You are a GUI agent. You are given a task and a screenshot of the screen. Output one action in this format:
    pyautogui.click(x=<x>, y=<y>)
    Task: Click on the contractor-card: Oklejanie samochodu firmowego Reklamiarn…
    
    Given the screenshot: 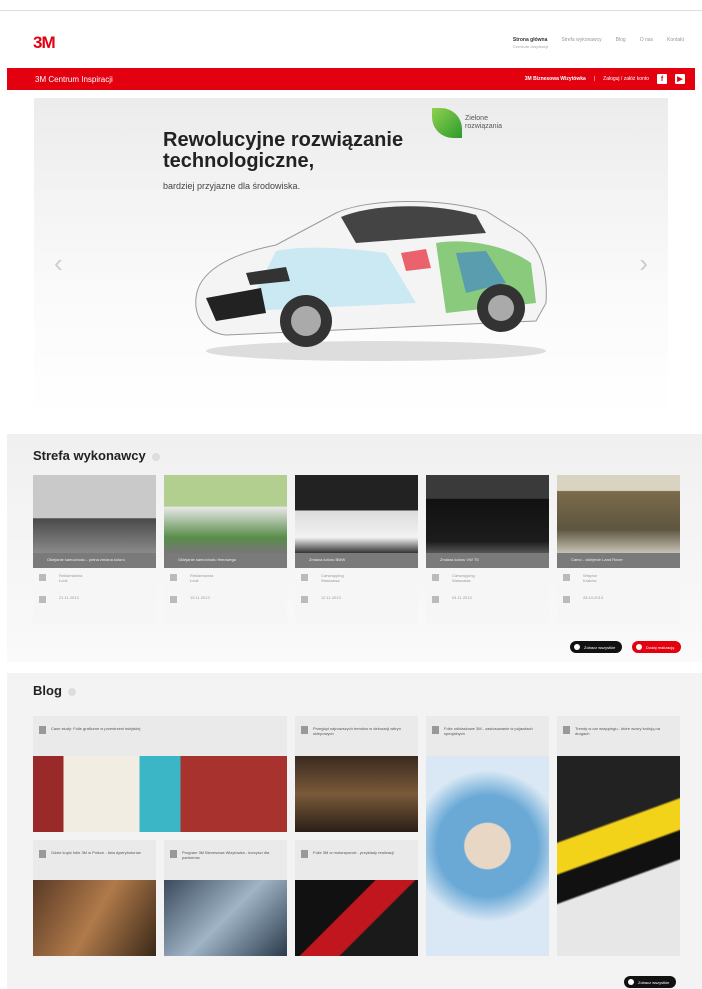 What is the action you would take?
    pyautogui.click(x=225, y=549)
    